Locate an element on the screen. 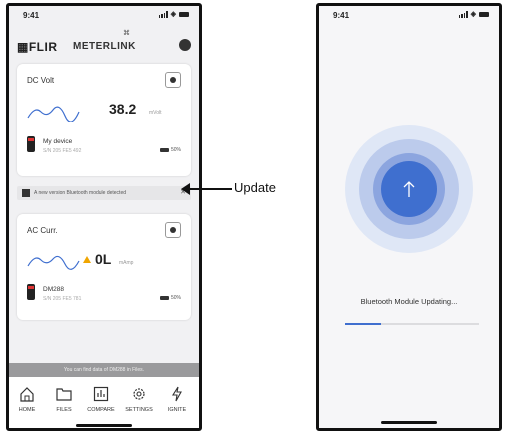 This screenshot has width=506, height=435. bottom-tab-bar: HOME FILES COMPARE SETTINGS IGNITE is located at coordinates (104, 402).